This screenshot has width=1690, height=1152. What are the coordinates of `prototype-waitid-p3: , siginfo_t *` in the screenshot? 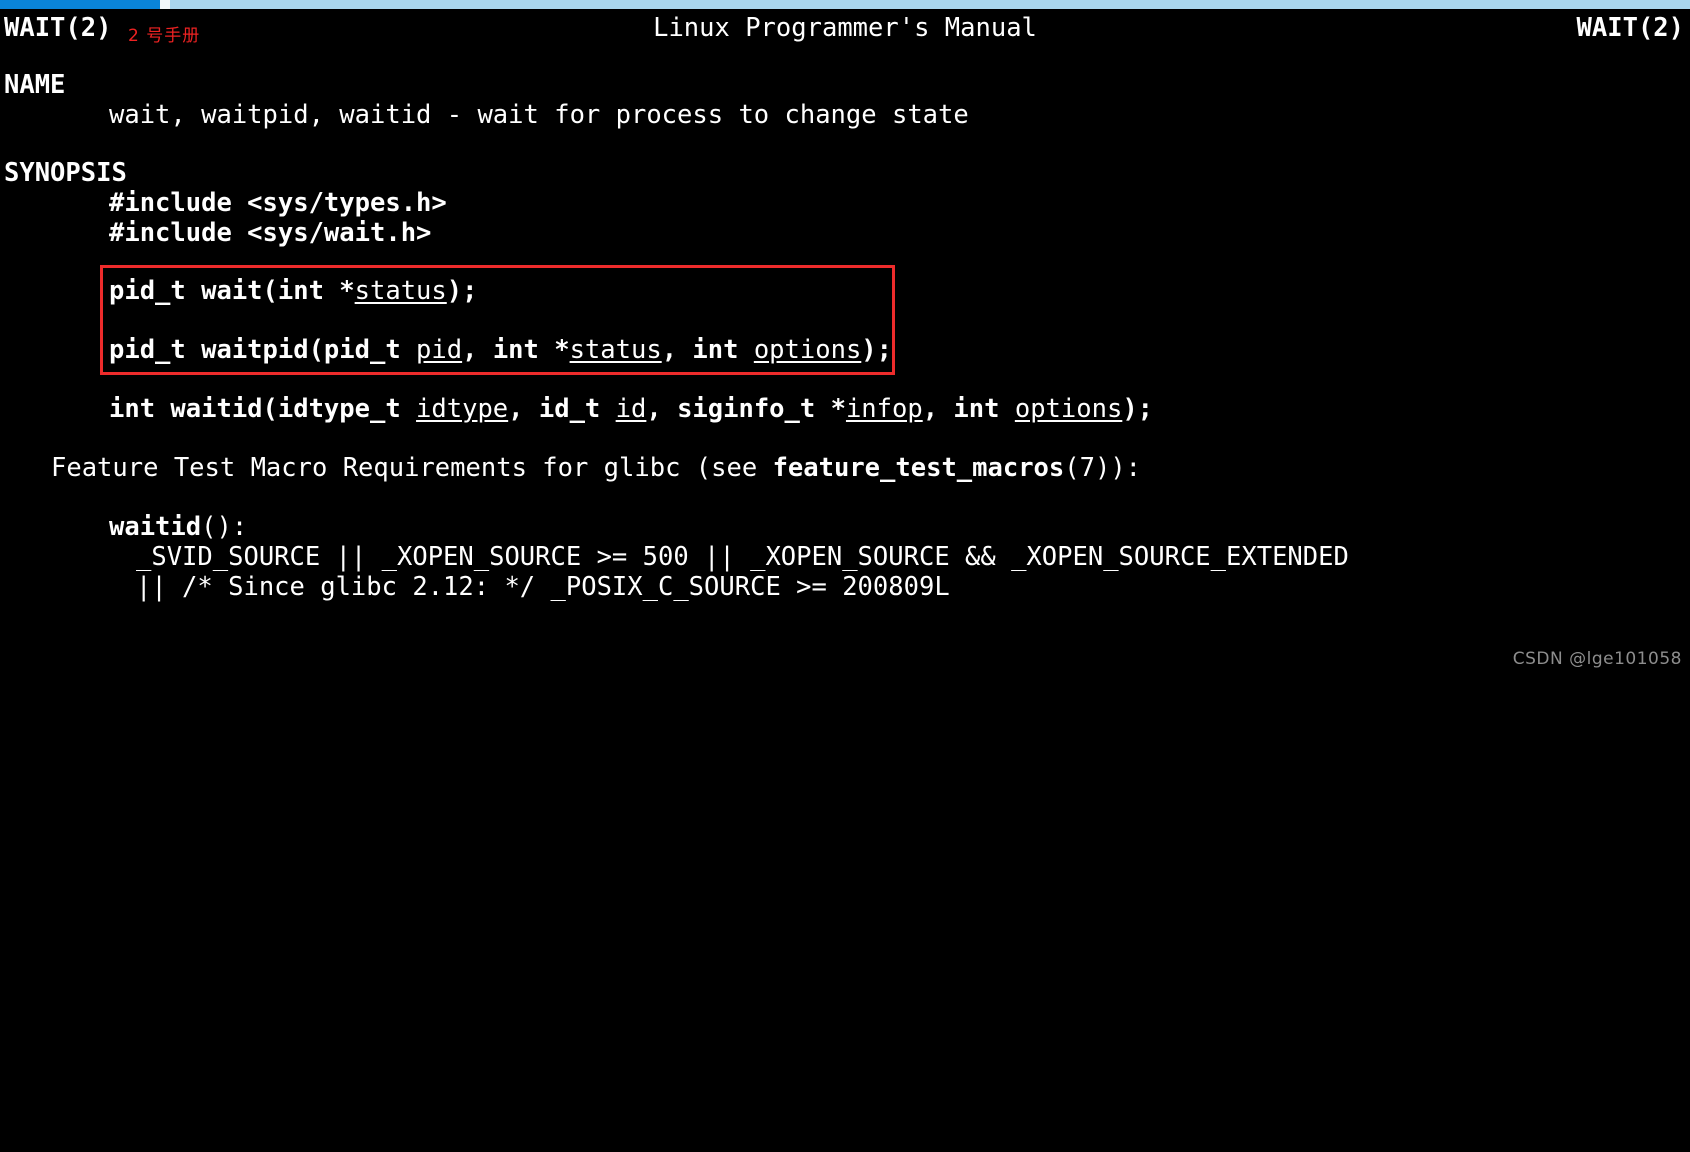 It's located at (746, 409).